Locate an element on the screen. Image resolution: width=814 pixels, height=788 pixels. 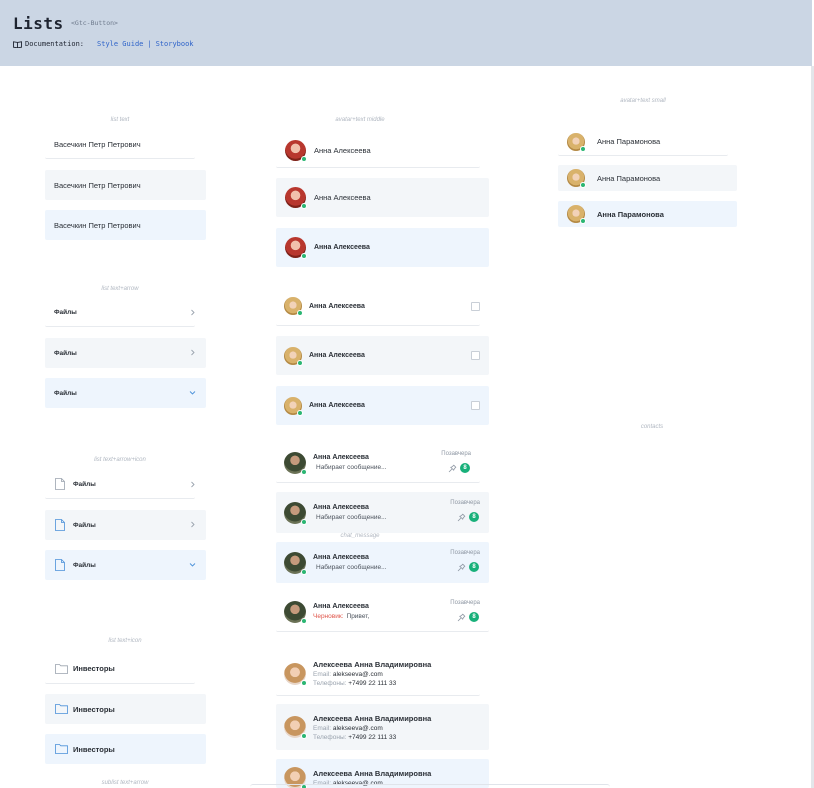
section-label-avatar-text-small: avatar+text small is located at coordinates (643, 101).